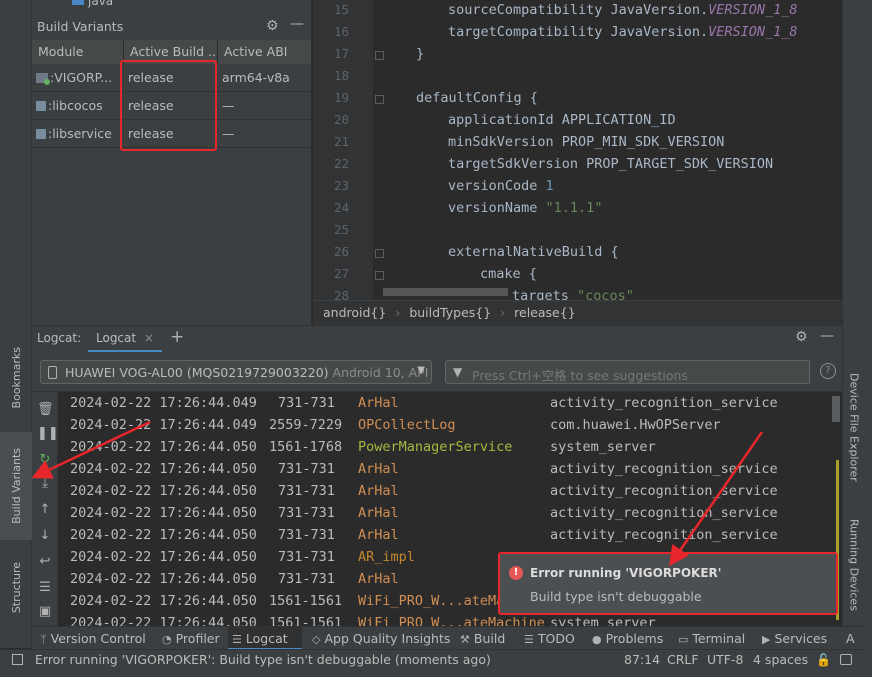 This screenshot has width=872, height=677. What do you see at coordinates (482, 638) in the screenshot?
I see `tab-build: ⚒ Build` at bounding box center [482, 638].